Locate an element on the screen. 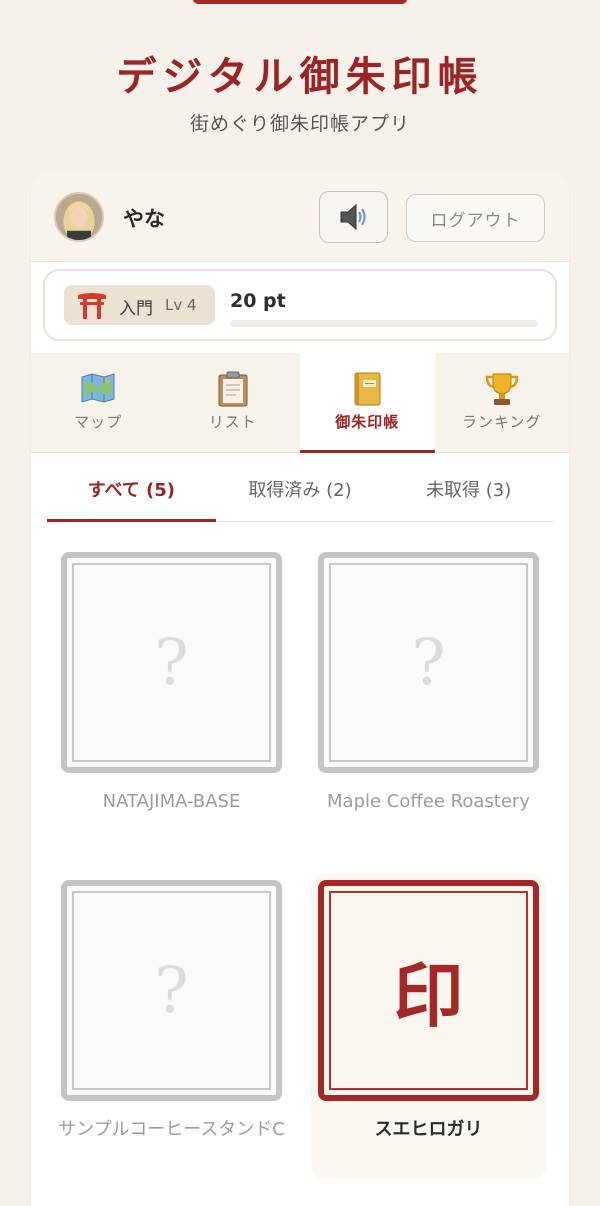 The height and width of the screenshot is (1206, 600). main-nav: マップ リスト 御朱印帳 ランキング is located at coordinates (300, 403).